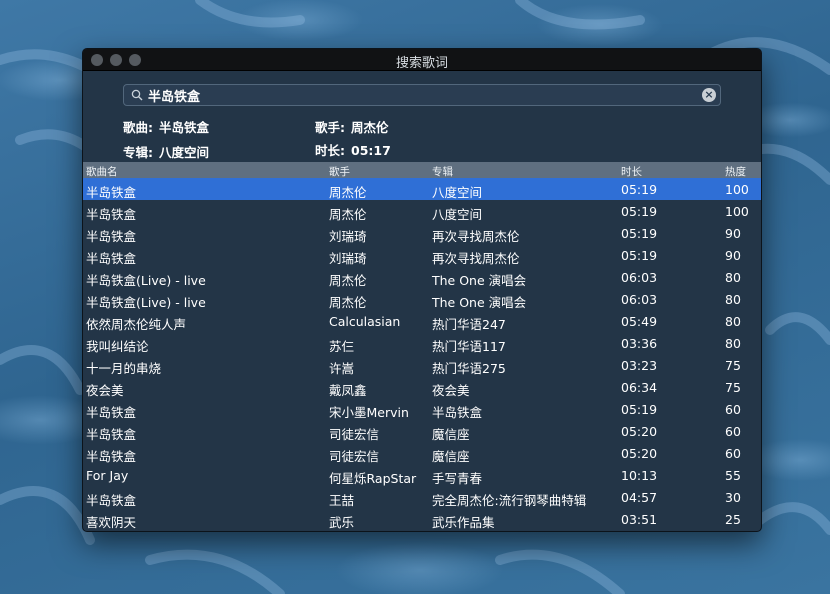  What do you see at coordinates (733, 519) in the screenshot?
I see `popularity-cell: 25` at bounding box center [733, 519].